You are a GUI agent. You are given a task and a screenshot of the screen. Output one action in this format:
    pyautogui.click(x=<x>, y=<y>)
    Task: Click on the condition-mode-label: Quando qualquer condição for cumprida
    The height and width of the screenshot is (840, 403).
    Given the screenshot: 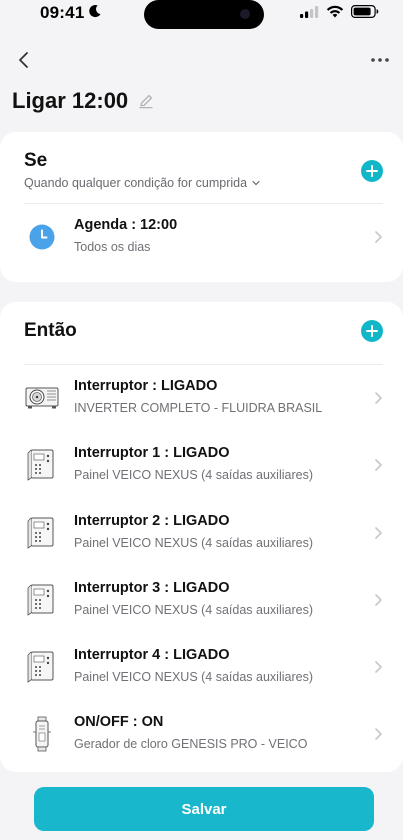 What is the action you would take?
    pyautogui.click(x=136, y=183)
    